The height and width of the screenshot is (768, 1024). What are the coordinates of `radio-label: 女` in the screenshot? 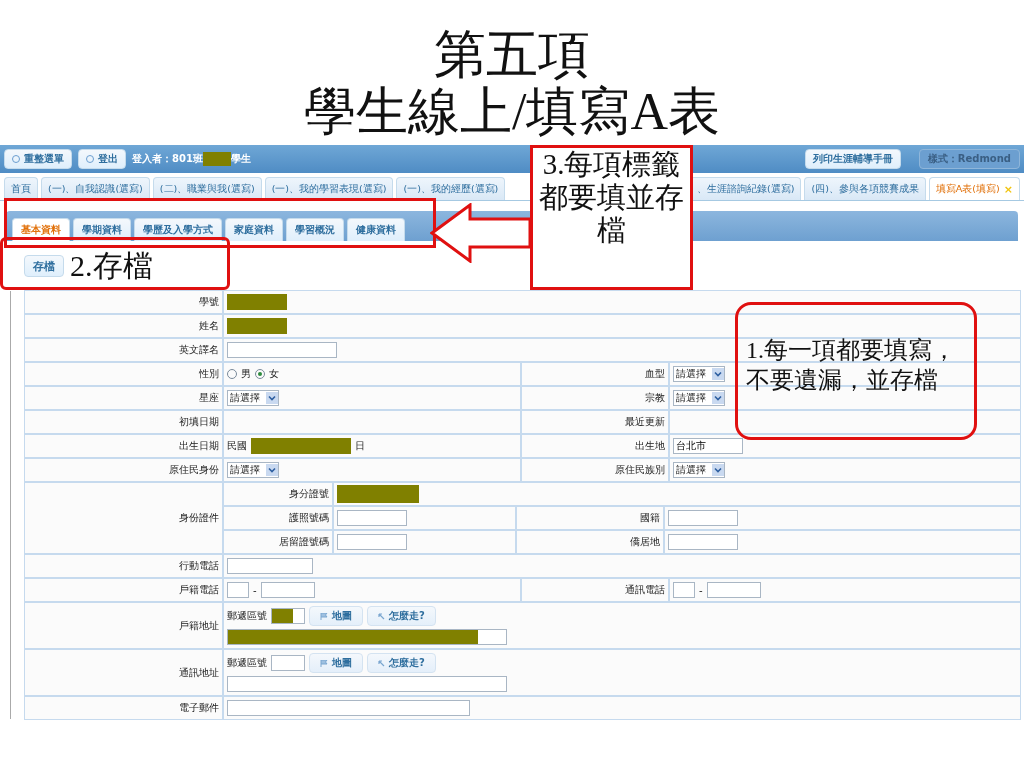 It's located at (274, 374).